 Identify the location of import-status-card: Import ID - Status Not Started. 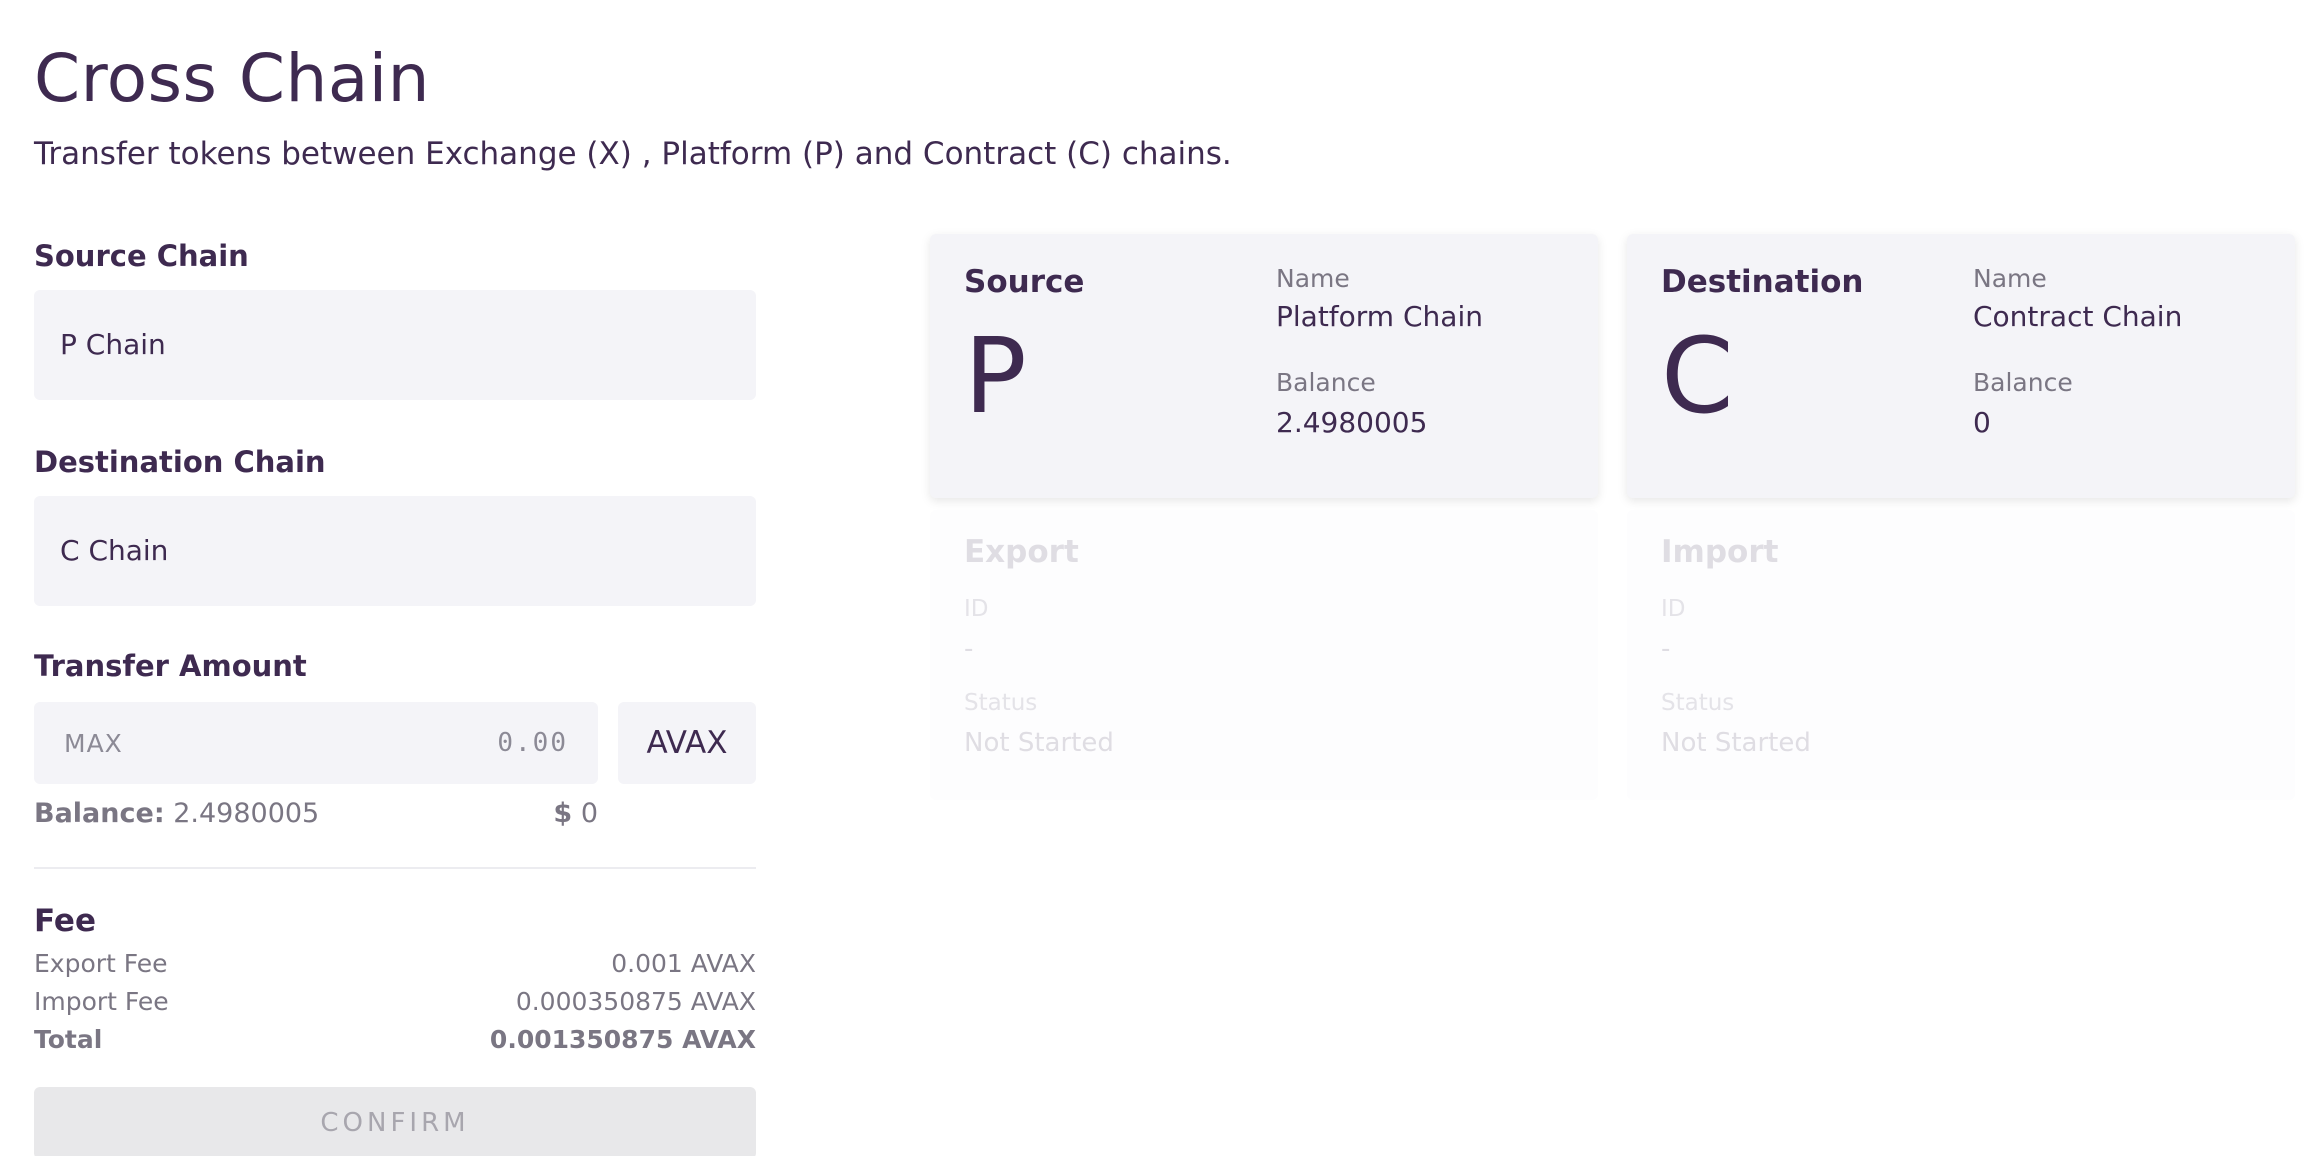
(1961, 655).